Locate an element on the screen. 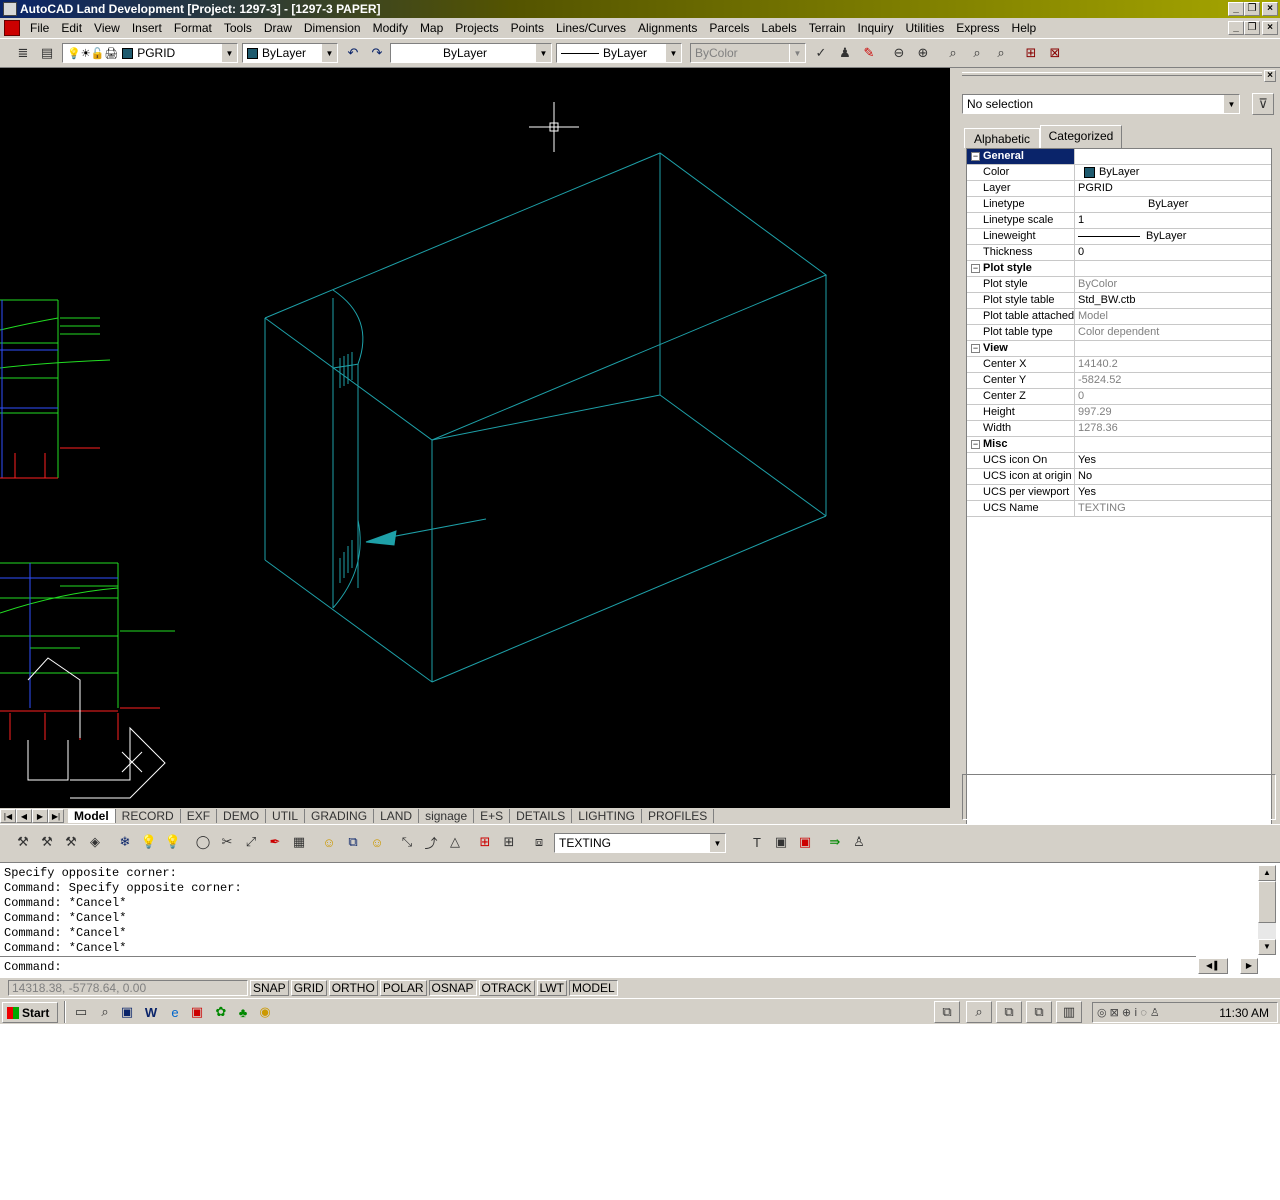 The image size is (1280, 1200). menu-item-projects: Projects is located at coordinates (476, 28).